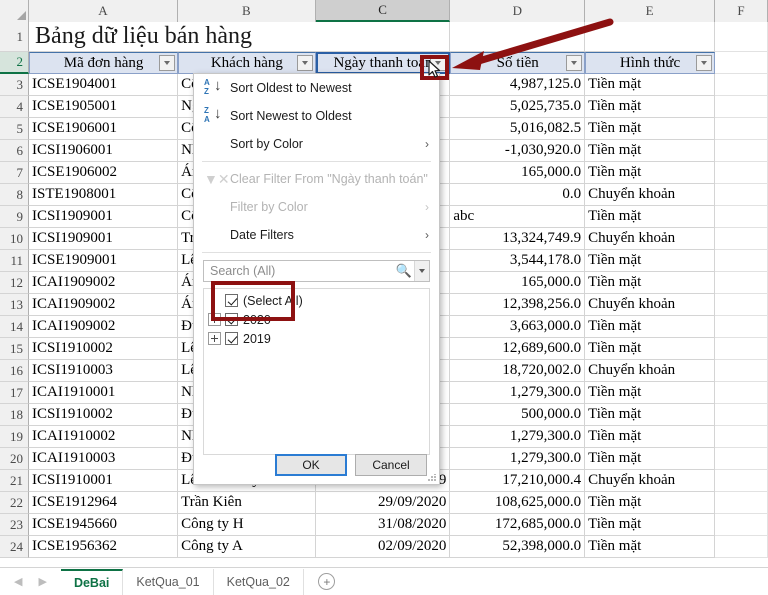  What do you see at coordinates (327, 582) in the screenshot?
I see `add-sheet-button: +` at bounding box center [327, 582].